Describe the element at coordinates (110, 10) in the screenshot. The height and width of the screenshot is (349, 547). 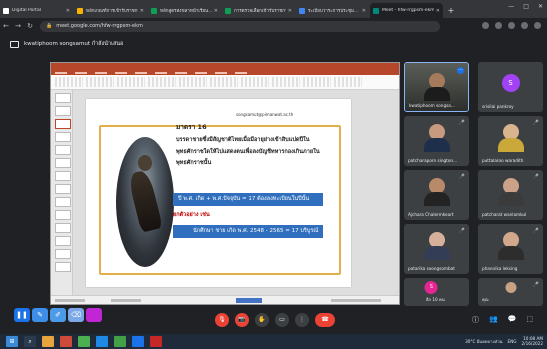
I see `browser-tab: หลักเกณฑ์การเข้ารับราชการทหาร...✕` at that location.